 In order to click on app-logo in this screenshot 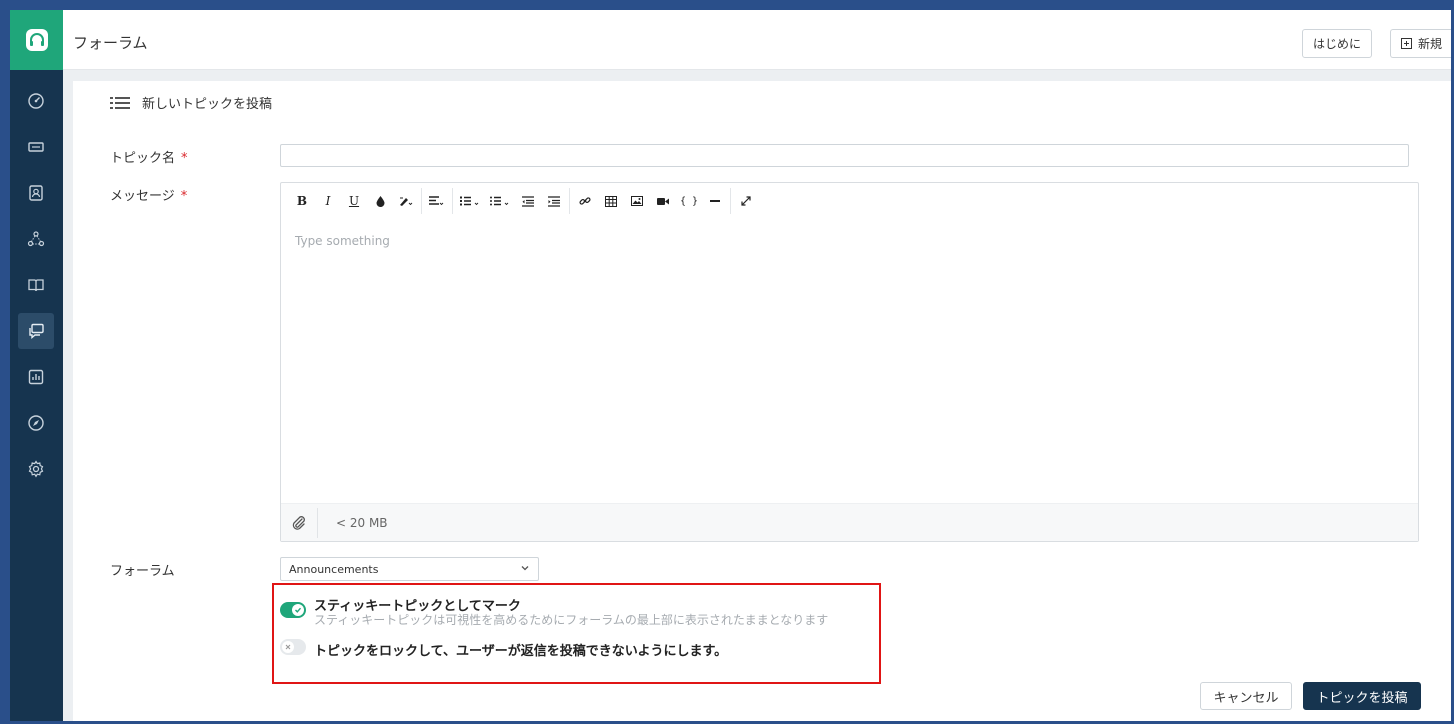, I will do `click(36, 40)`.